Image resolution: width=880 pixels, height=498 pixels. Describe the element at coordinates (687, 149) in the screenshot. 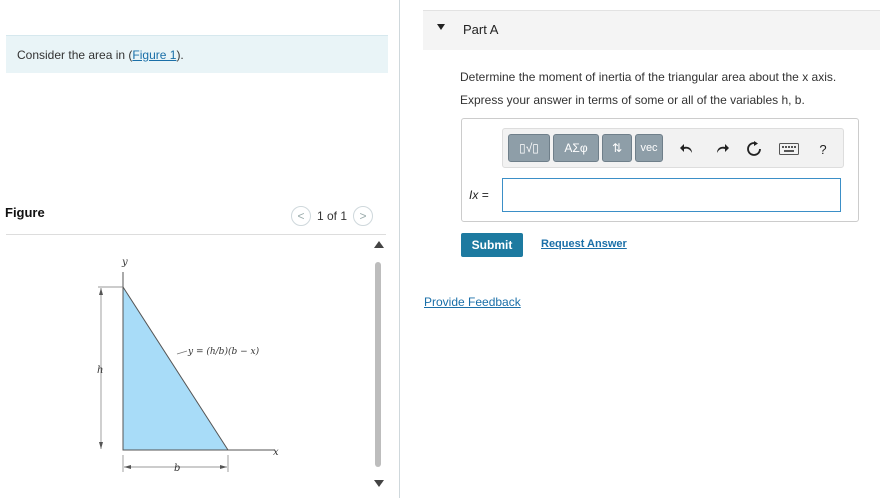

I see `undo-icon` at that location.